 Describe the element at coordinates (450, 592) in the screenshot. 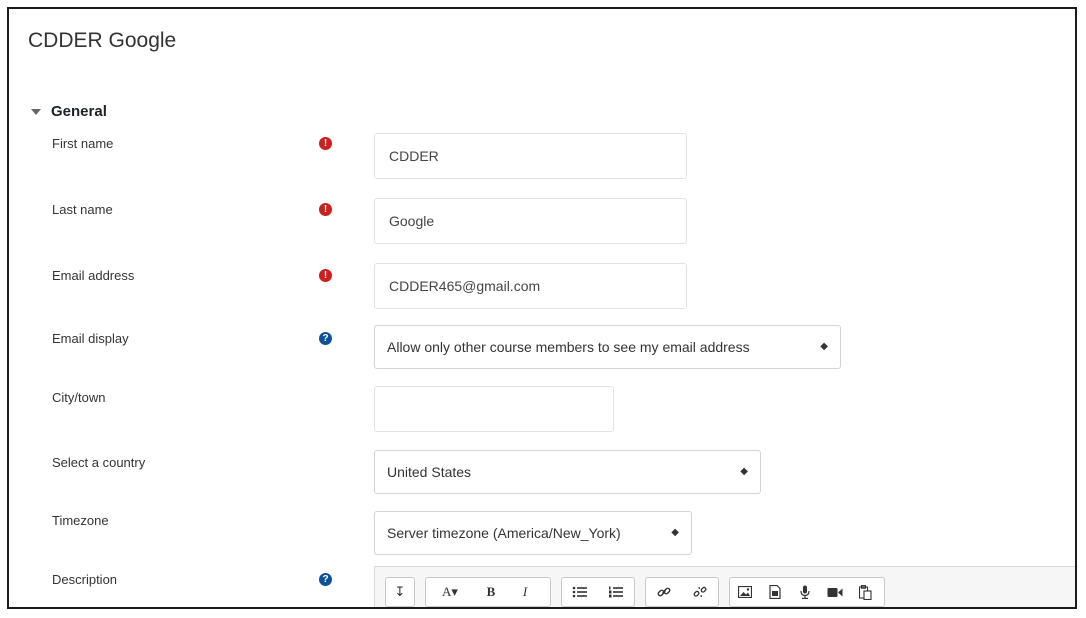

I see `font-style-button: A▾` at that location.